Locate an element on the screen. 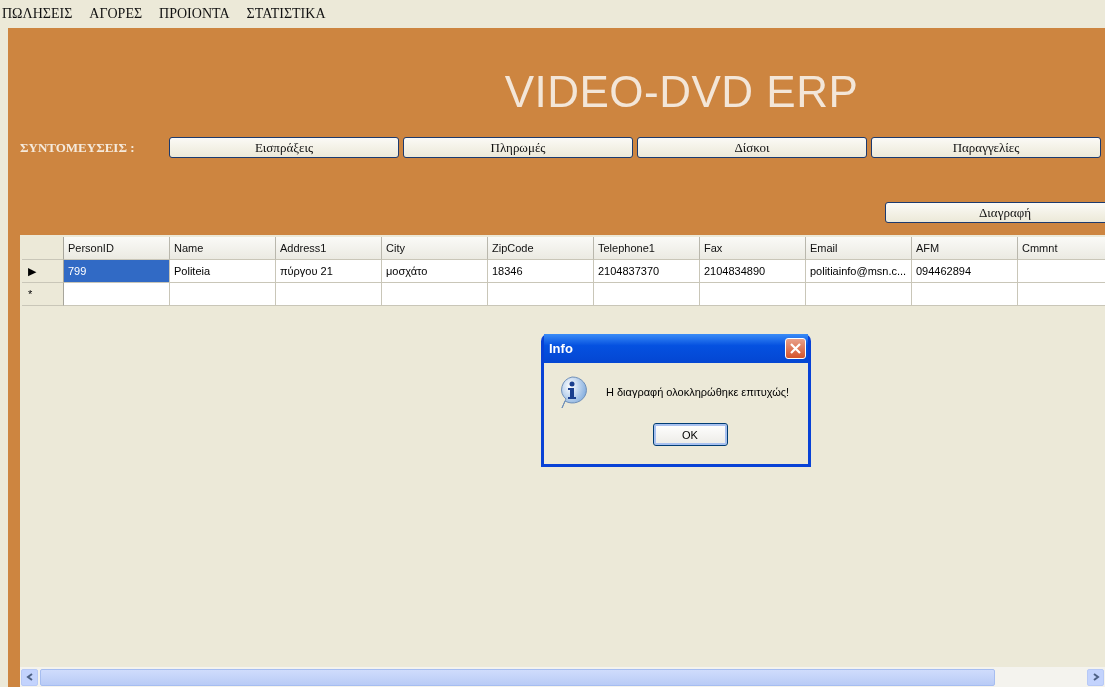 The height and width of the screenshot is (687, 1105). row-marker: ▶ is located at coordinates (32, 271).